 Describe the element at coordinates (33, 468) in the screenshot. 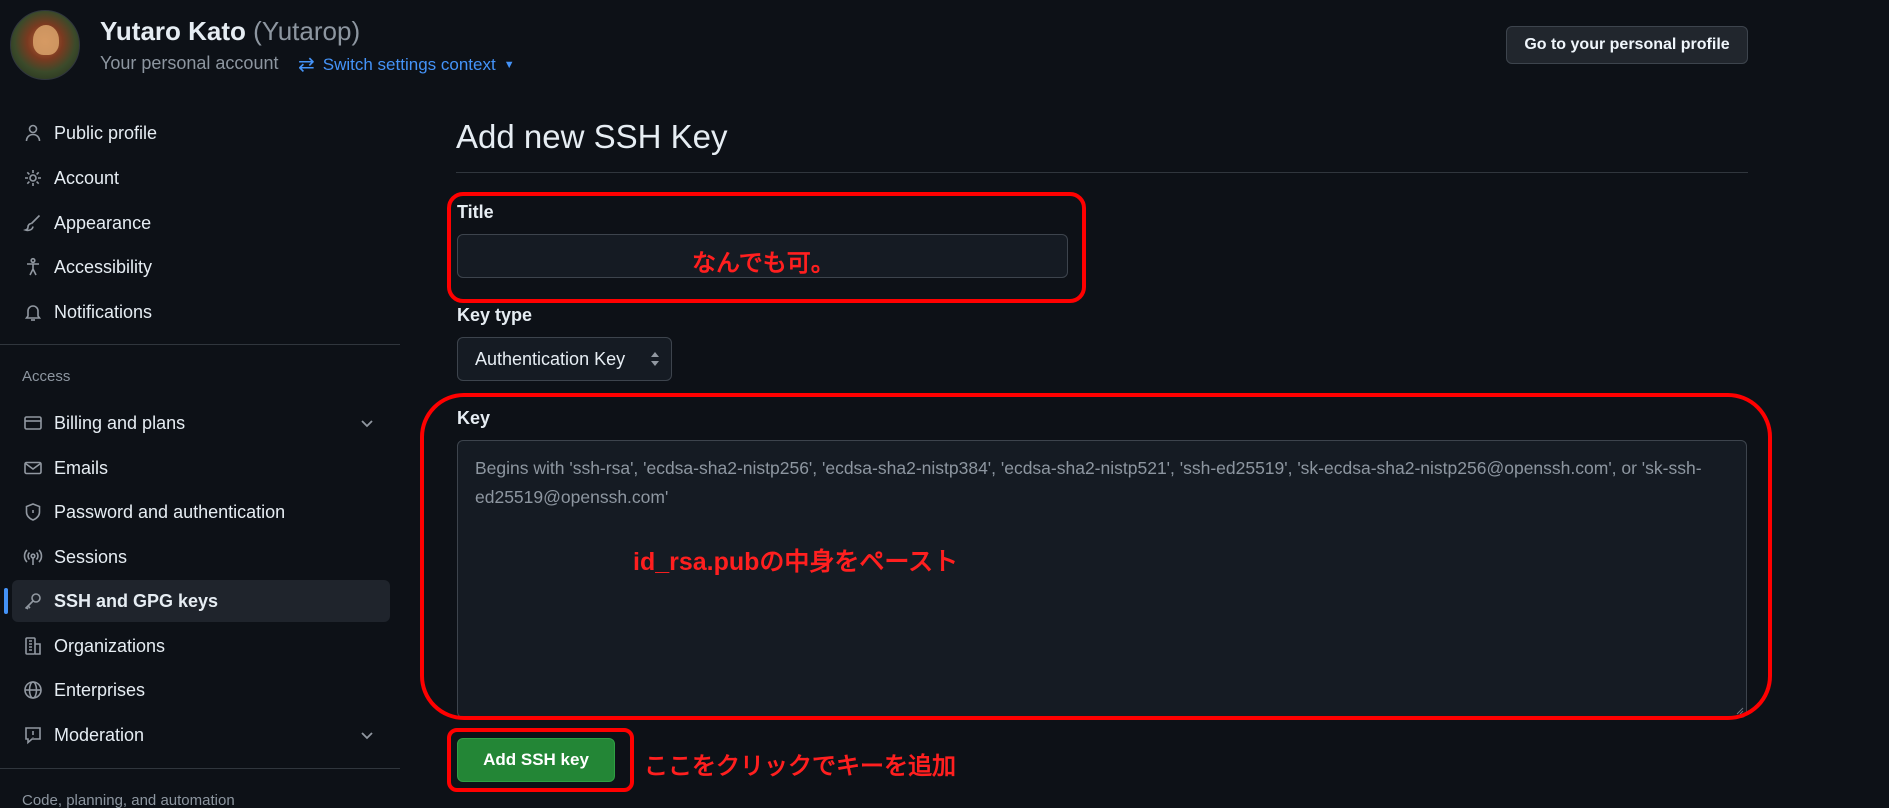

I see `mail-icon` at that location.